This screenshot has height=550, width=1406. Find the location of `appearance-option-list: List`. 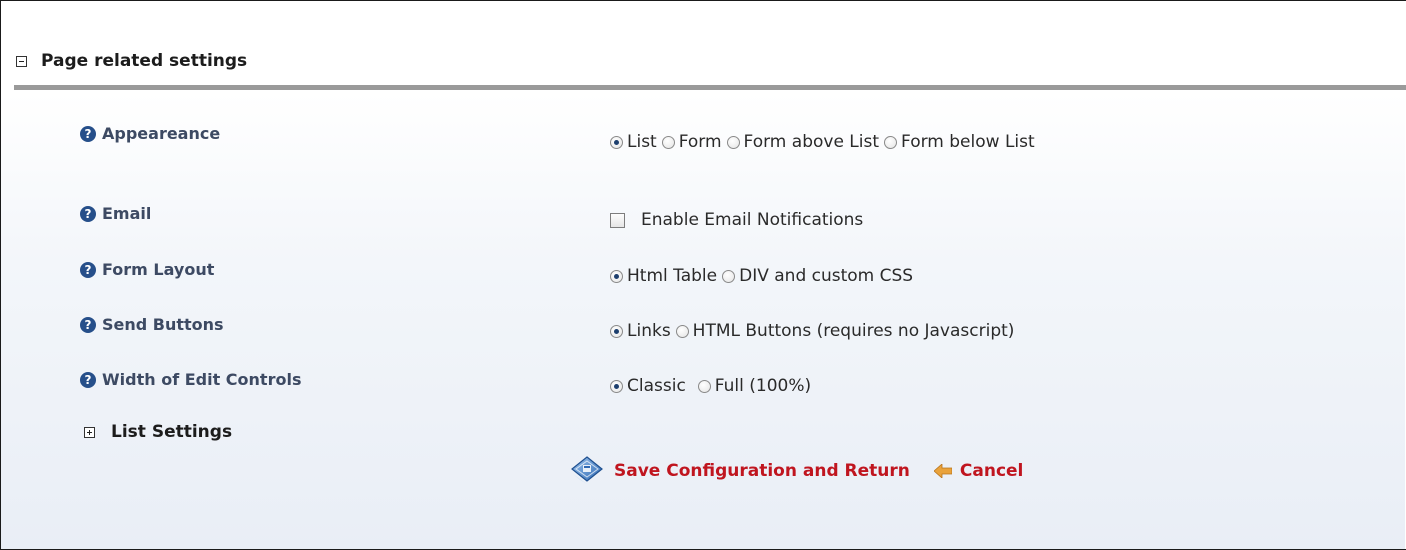

appearance-option-list: List is located at coordinates (633, 142).